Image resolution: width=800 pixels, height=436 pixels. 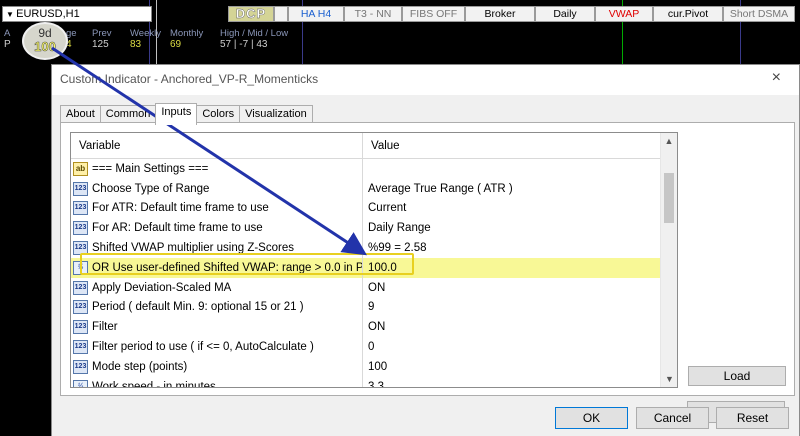 What do you see at coordinates (669, 379) in the screenshot?
I see `scroll-down-icon: ▼` at bounding box center [669, 379].